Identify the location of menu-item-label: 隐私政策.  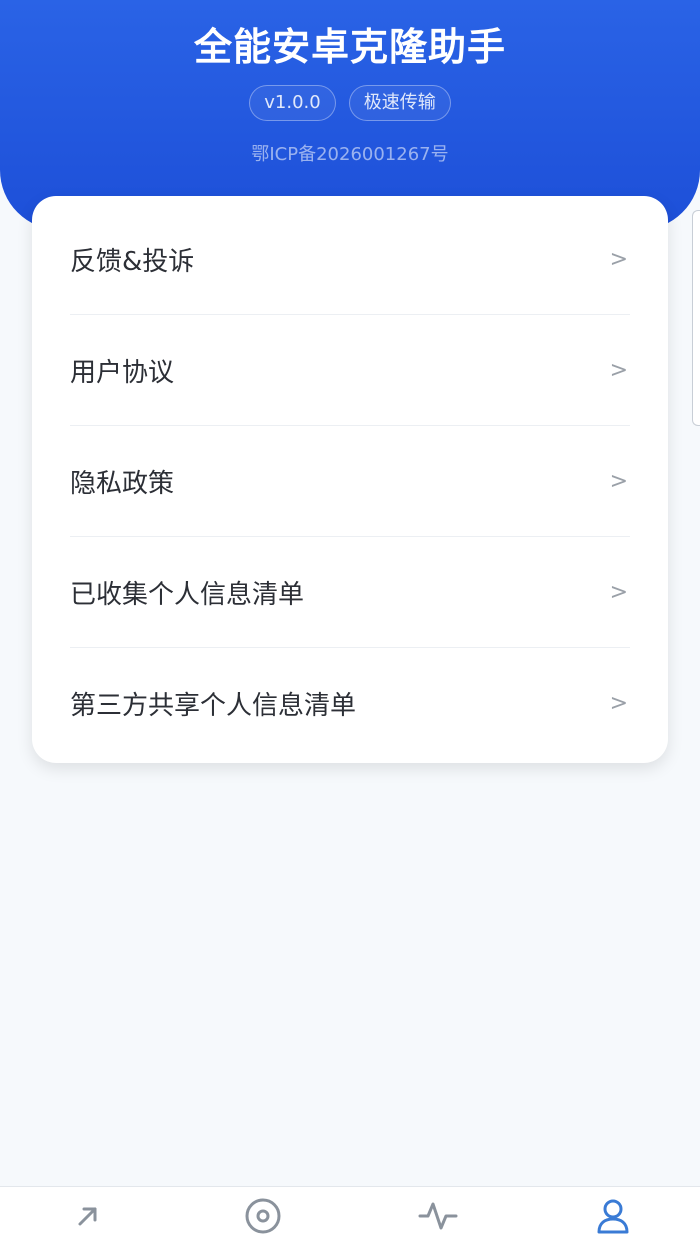
(122, 483).